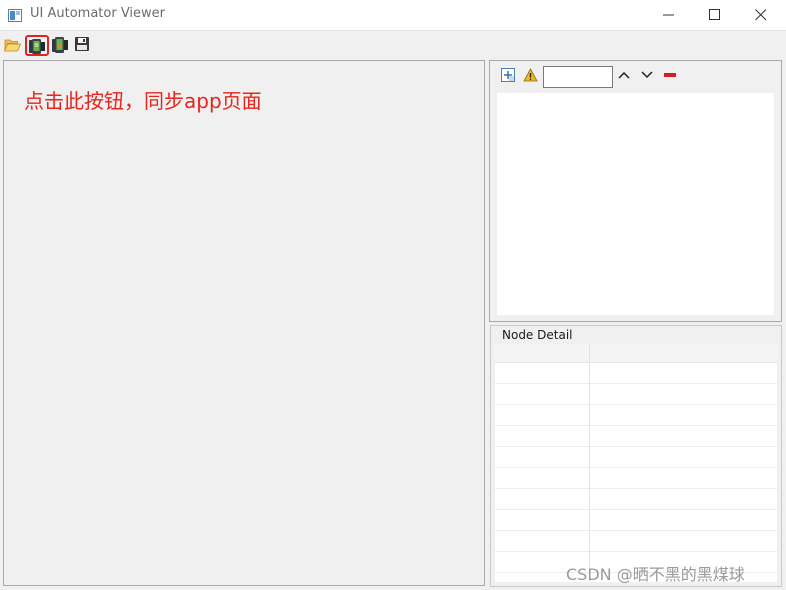 The width and height of the screenshot is (786, 590). I want to click on watermark: CSDN @晒不黑的黑煤球, so click(655, 574).